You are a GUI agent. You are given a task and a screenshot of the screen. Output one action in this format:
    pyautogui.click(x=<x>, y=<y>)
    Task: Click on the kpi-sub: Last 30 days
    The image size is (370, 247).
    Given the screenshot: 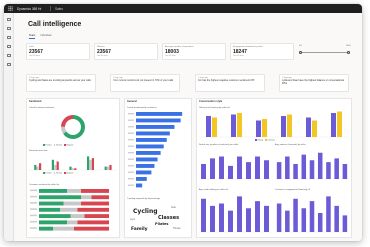 What is the action you would take?
    pyautogui.click(x=102, y=56)
    